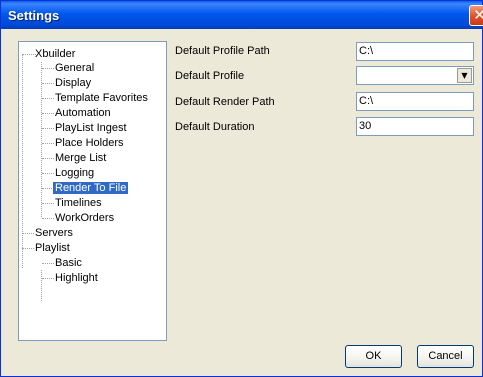 This screenshot has height=377, width=483. What do you see at coordinates (91, 188) in the screenshot?
I see `tree-item-render-to-file: Render To File` at bounding box center [91, 188].